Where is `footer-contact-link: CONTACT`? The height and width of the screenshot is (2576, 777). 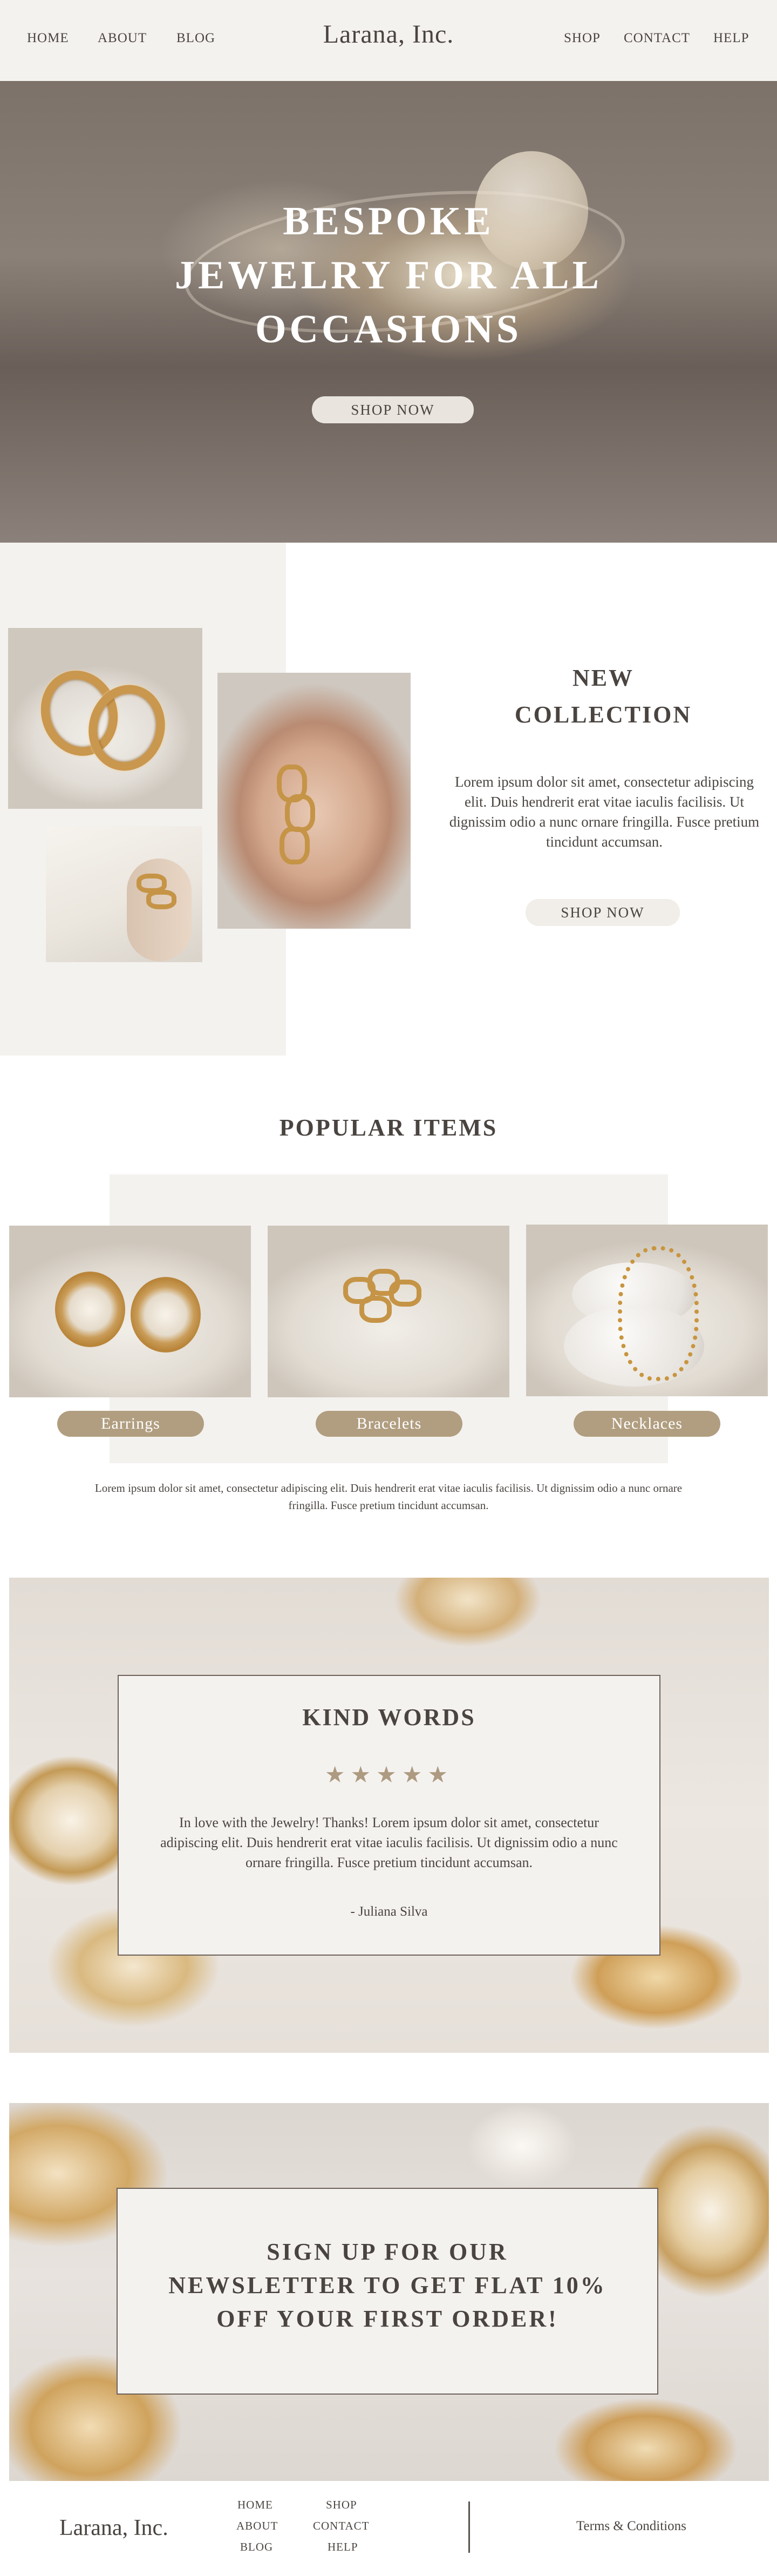
footer-contact-link: CONTACT is located at coordinates (341, 2526).